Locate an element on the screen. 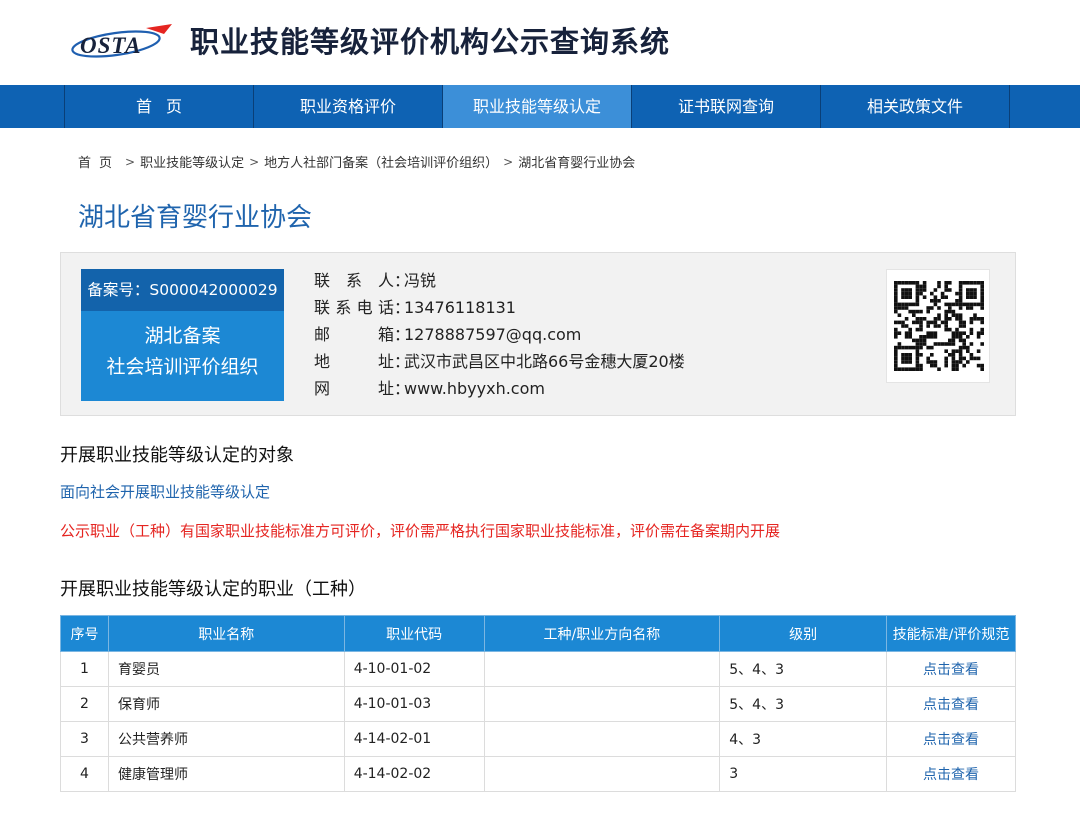 The image size is (1080, 818). target-heading: 开展职业技能等级认定的对象 is located at coordinates (177, 455).